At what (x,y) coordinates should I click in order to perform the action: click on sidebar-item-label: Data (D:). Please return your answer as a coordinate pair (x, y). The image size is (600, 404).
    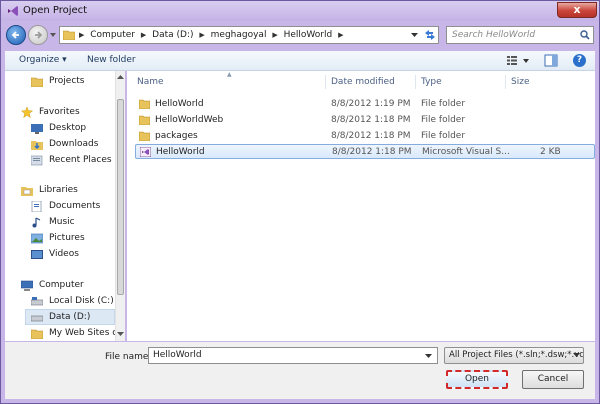
    Looking at the image, I should click on (70, 317).